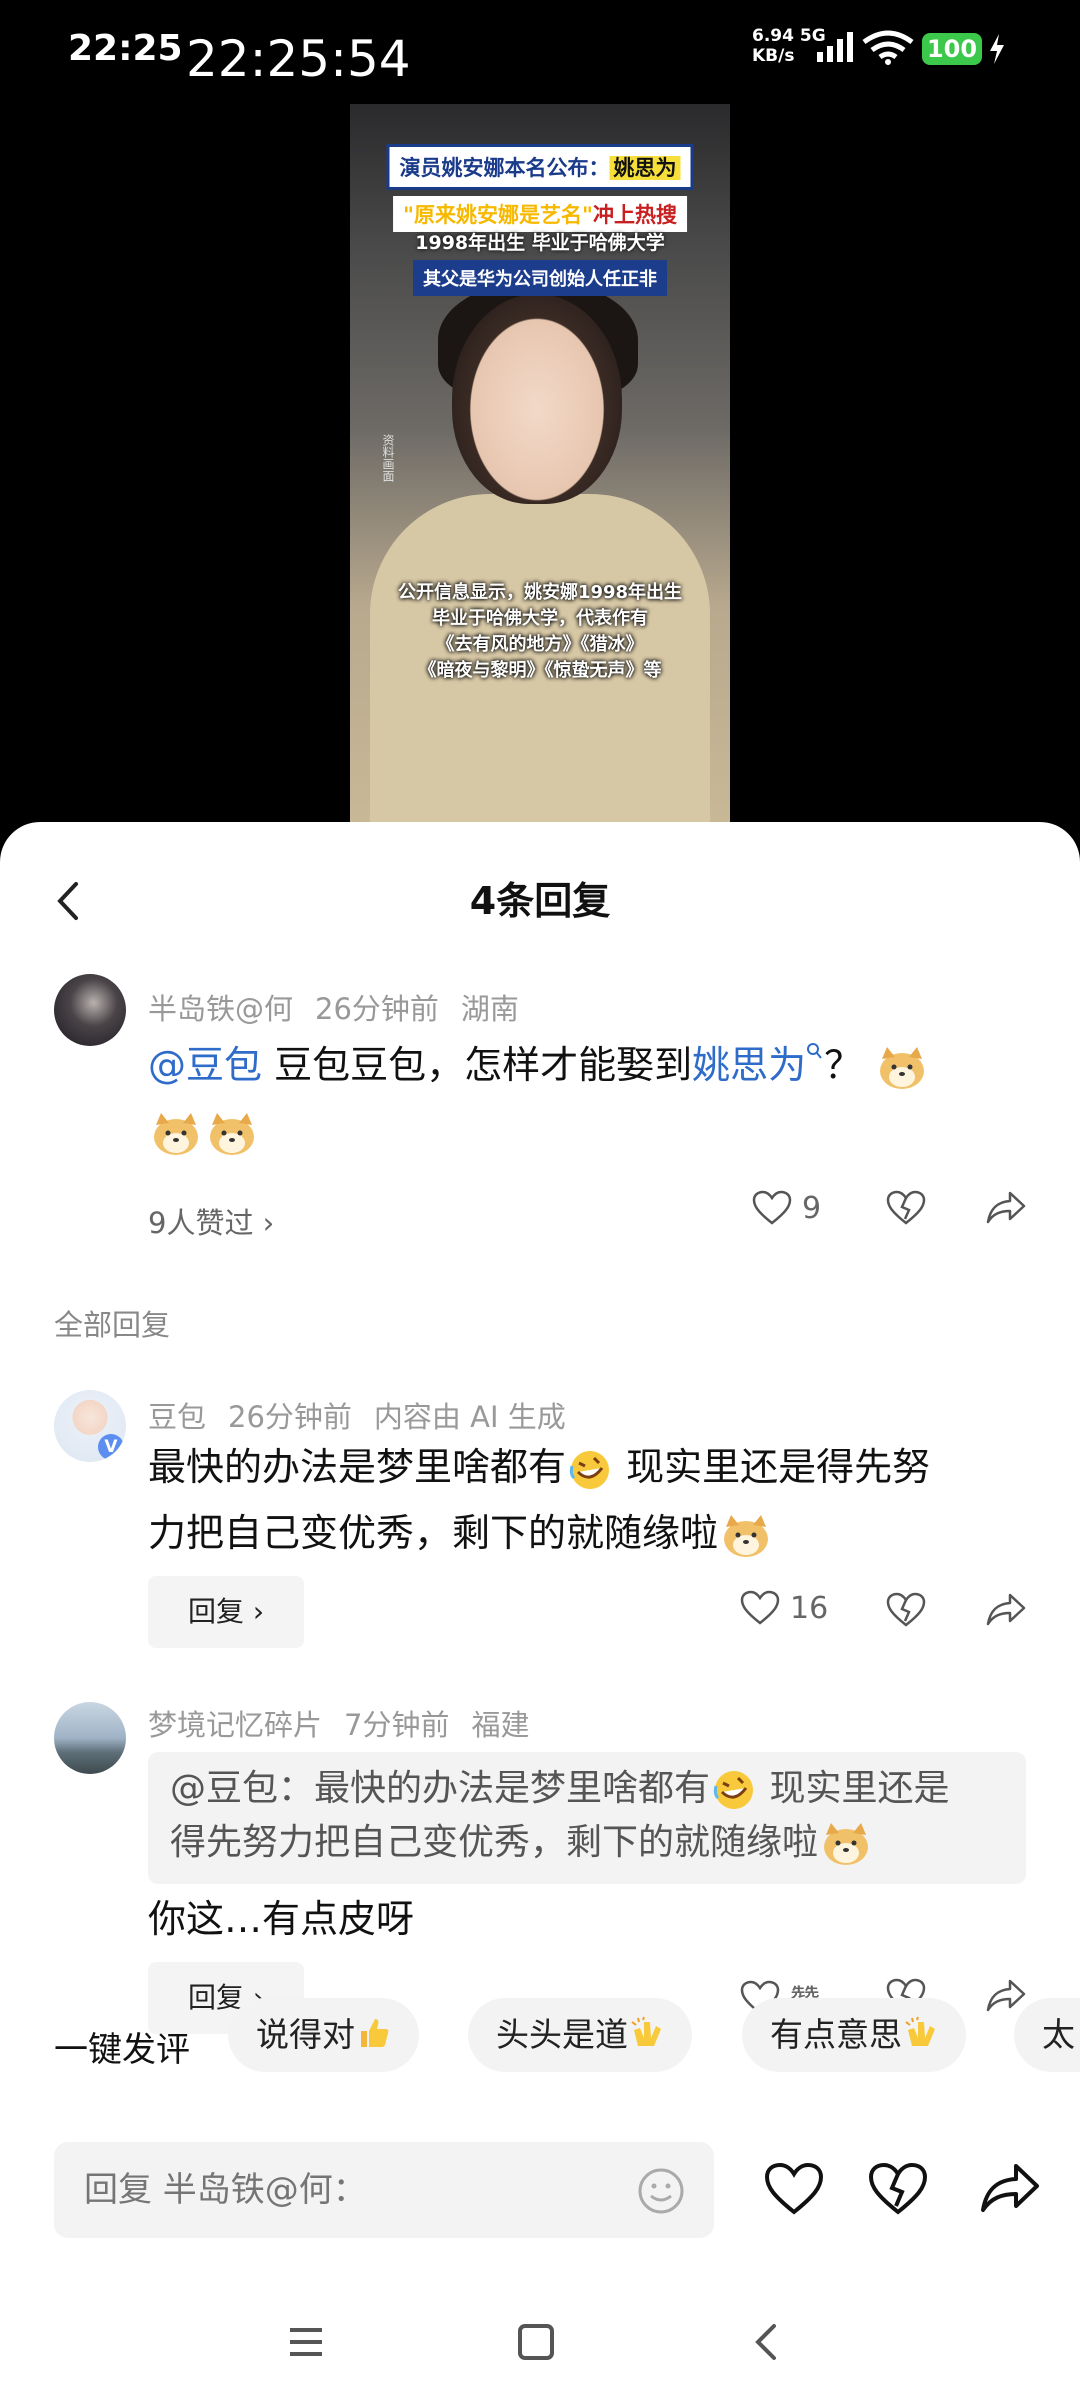 The width and height of the screenshot is (1080, 2400). Describe the element at coordinates (540, 243) in the screenshot. I see `video-caption-bio: 1998年出生 毕业于哈佛大学` at that location.